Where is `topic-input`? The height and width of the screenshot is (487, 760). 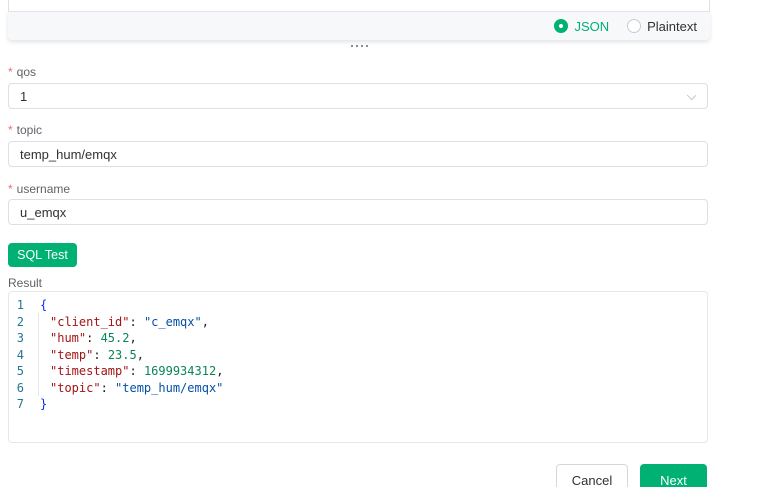
topic-input is located at coordinates (358, 154).